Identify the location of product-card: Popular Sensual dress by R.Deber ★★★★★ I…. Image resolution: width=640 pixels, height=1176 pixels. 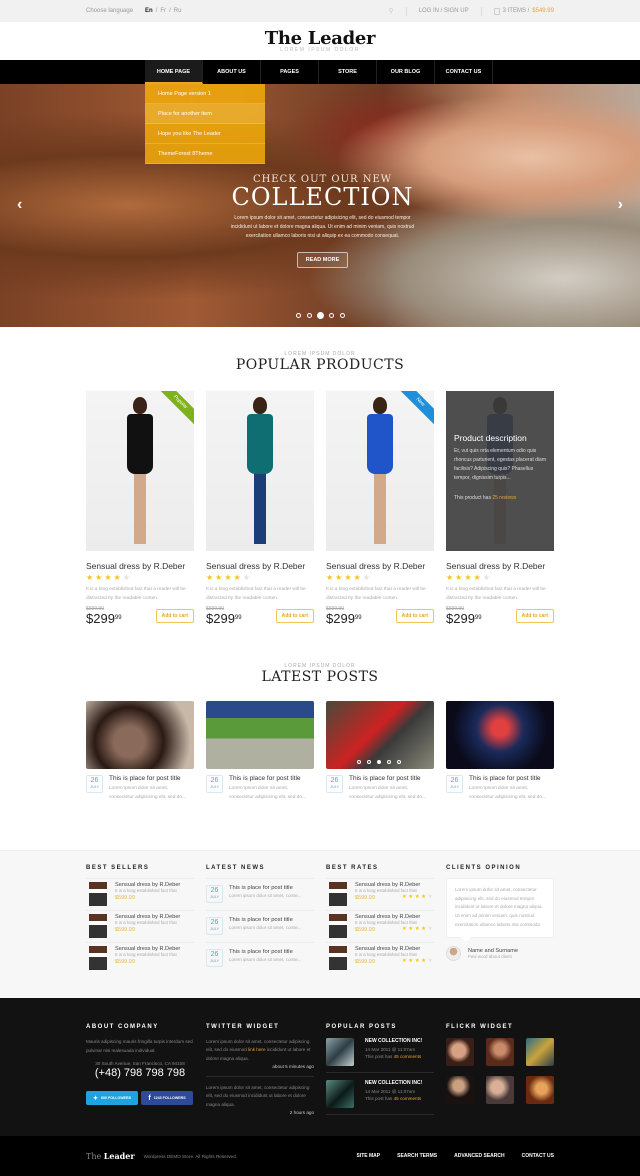
(140, 508).